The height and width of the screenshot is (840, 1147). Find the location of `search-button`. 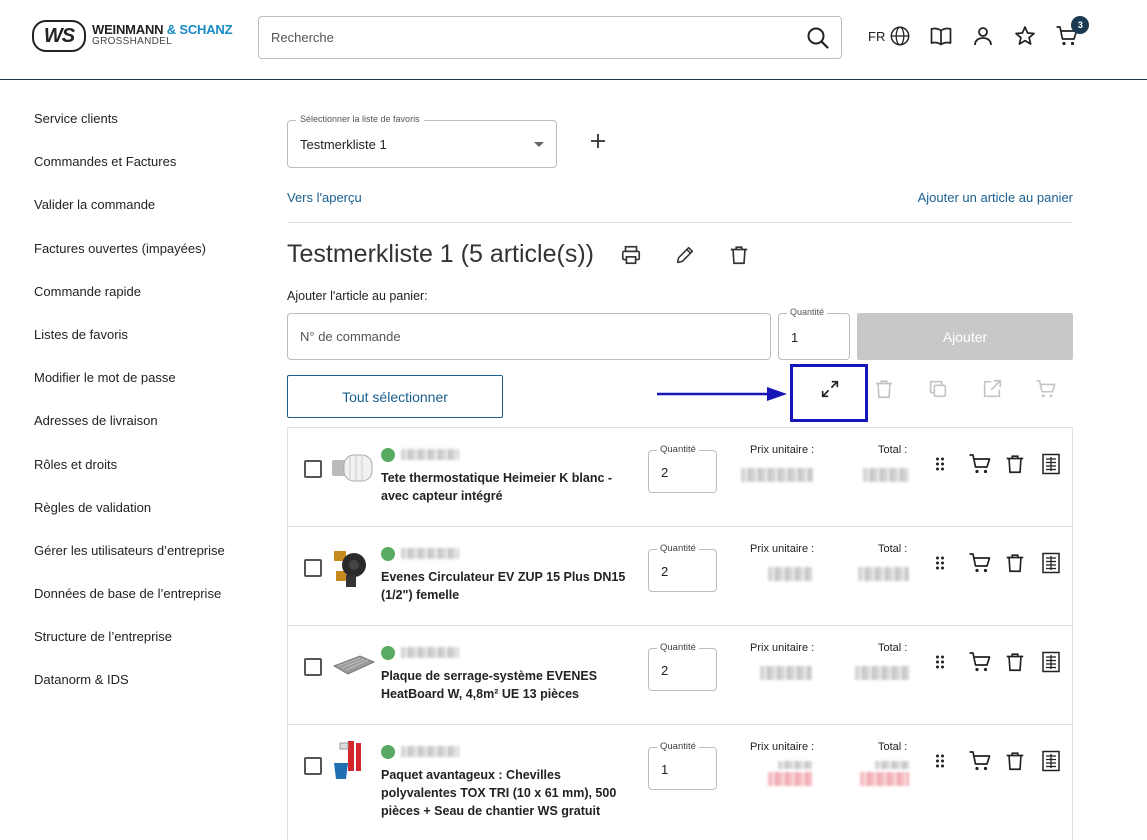

search-button is located at coordinates (818, 37).